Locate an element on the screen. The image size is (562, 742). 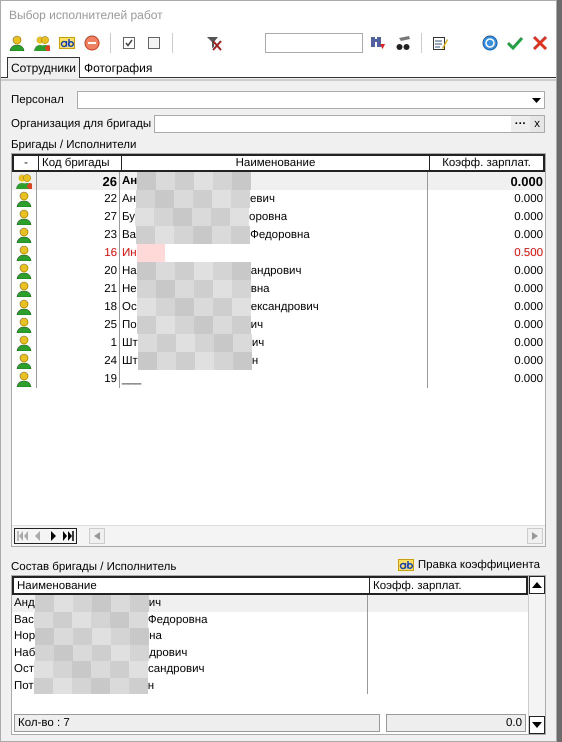
input-field: ··· x is located at coordinates (349, 124).